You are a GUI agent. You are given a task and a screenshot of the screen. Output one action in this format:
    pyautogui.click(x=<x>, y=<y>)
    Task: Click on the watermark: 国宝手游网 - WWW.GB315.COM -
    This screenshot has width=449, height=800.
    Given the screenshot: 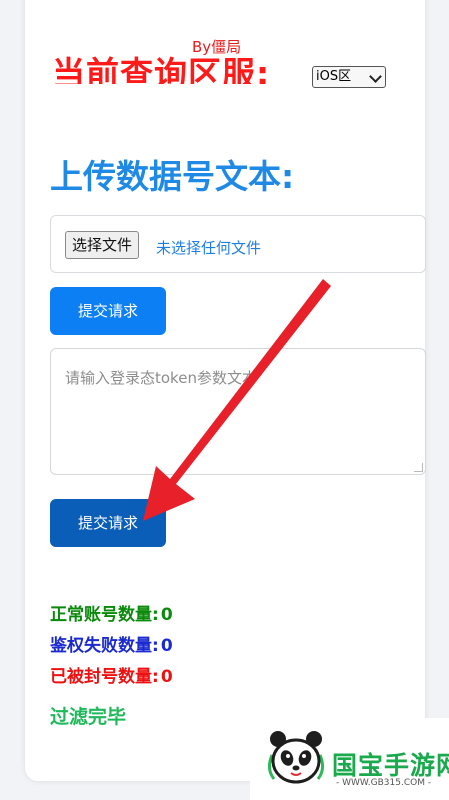 What is the action you would take?
    pyautogui.click(x=349, y=759)
    